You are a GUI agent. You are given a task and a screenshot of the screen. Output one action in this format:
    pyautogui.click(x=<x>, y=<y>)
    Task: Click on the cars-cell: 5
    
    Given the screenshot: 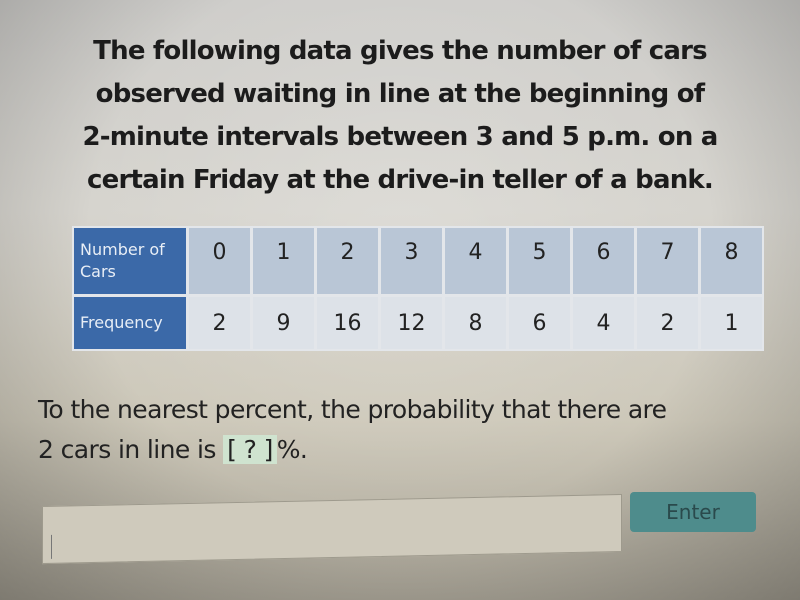 What is the action you would take?
    pyautogui.click(x=539, y=261)
    